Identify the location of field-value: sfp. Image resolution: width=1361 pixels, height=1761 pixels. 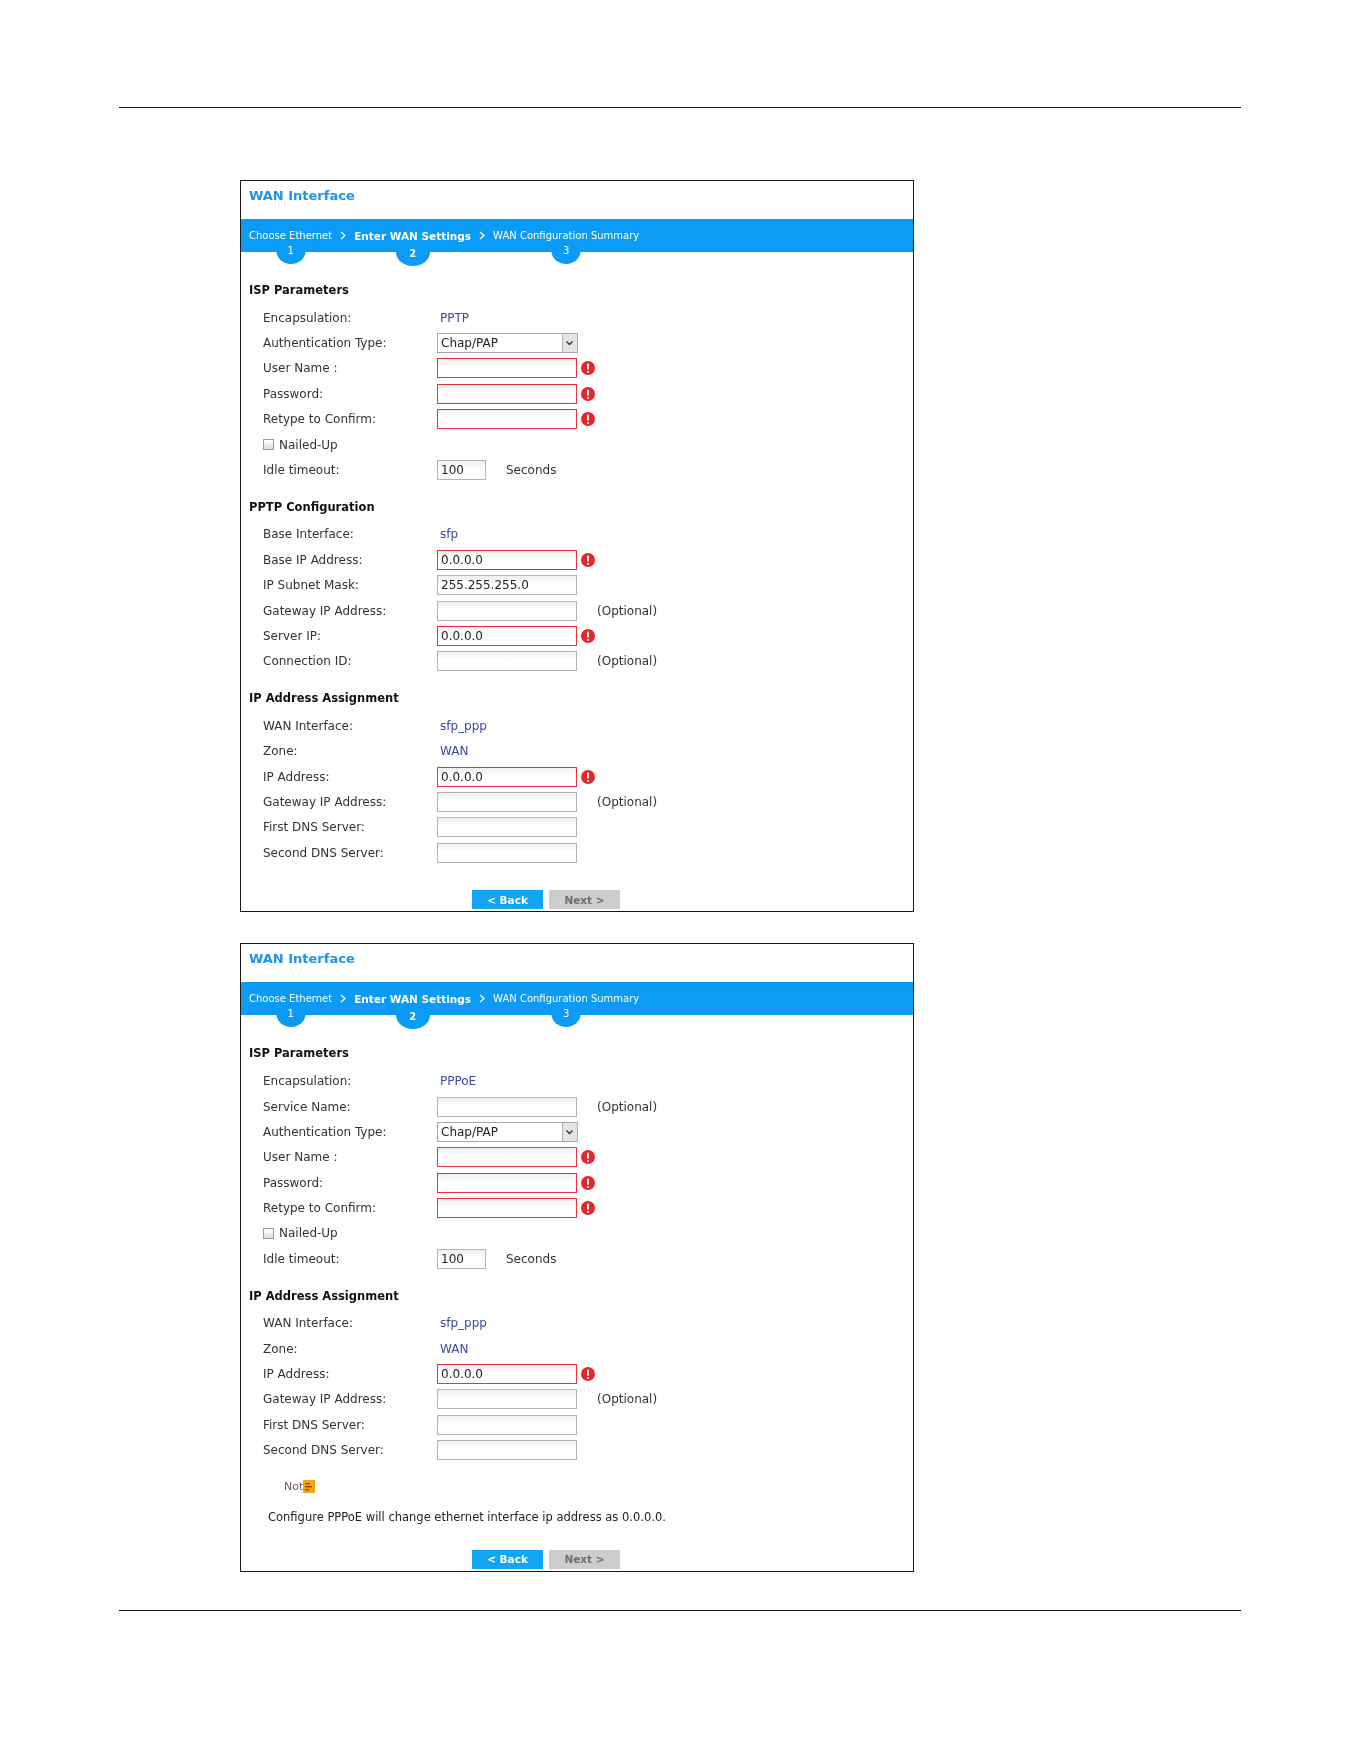
(449, 534).